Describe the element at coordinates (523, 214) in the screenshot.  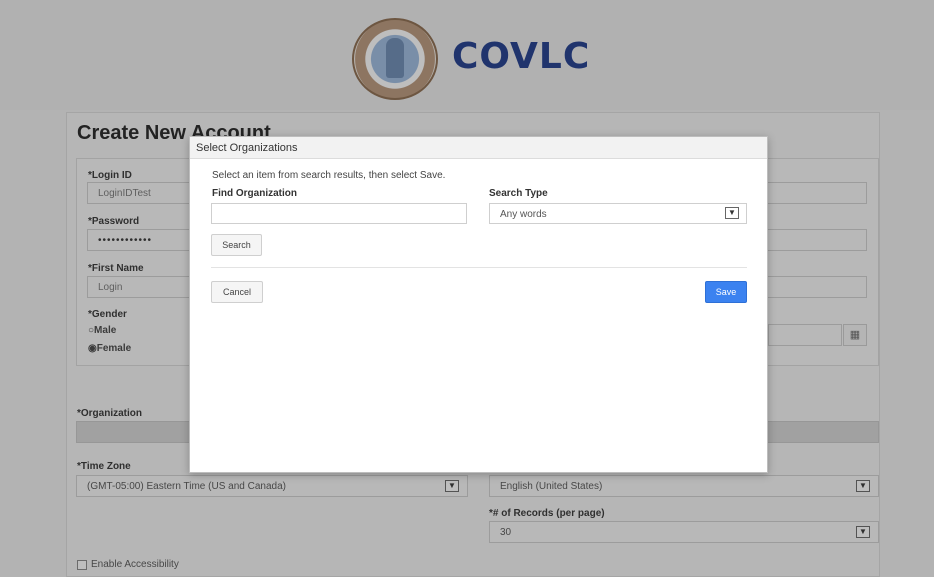
I see `search-type-value: Any words` at that location.